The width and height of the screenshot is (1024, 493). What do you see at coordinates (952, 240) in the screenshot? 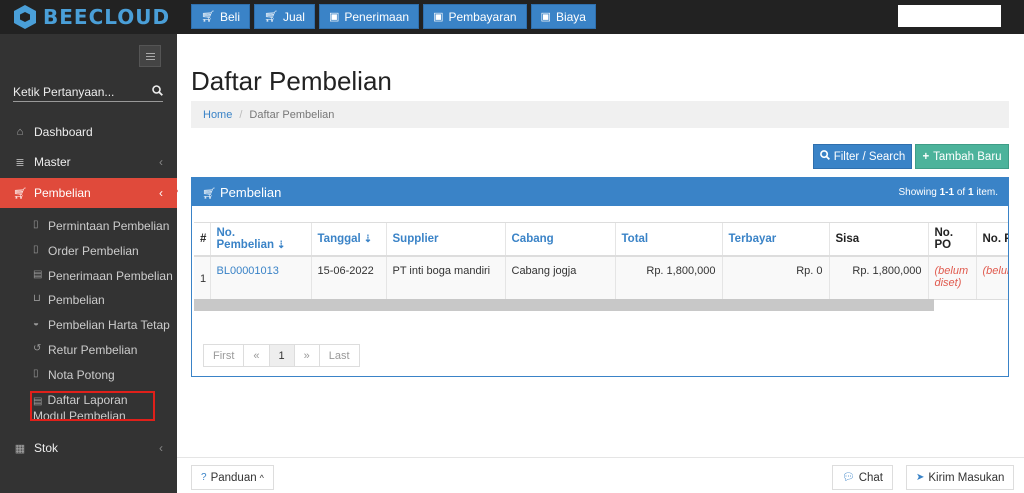
I see `col-header-no-po: No. PO` at bounding box center [952, 240].